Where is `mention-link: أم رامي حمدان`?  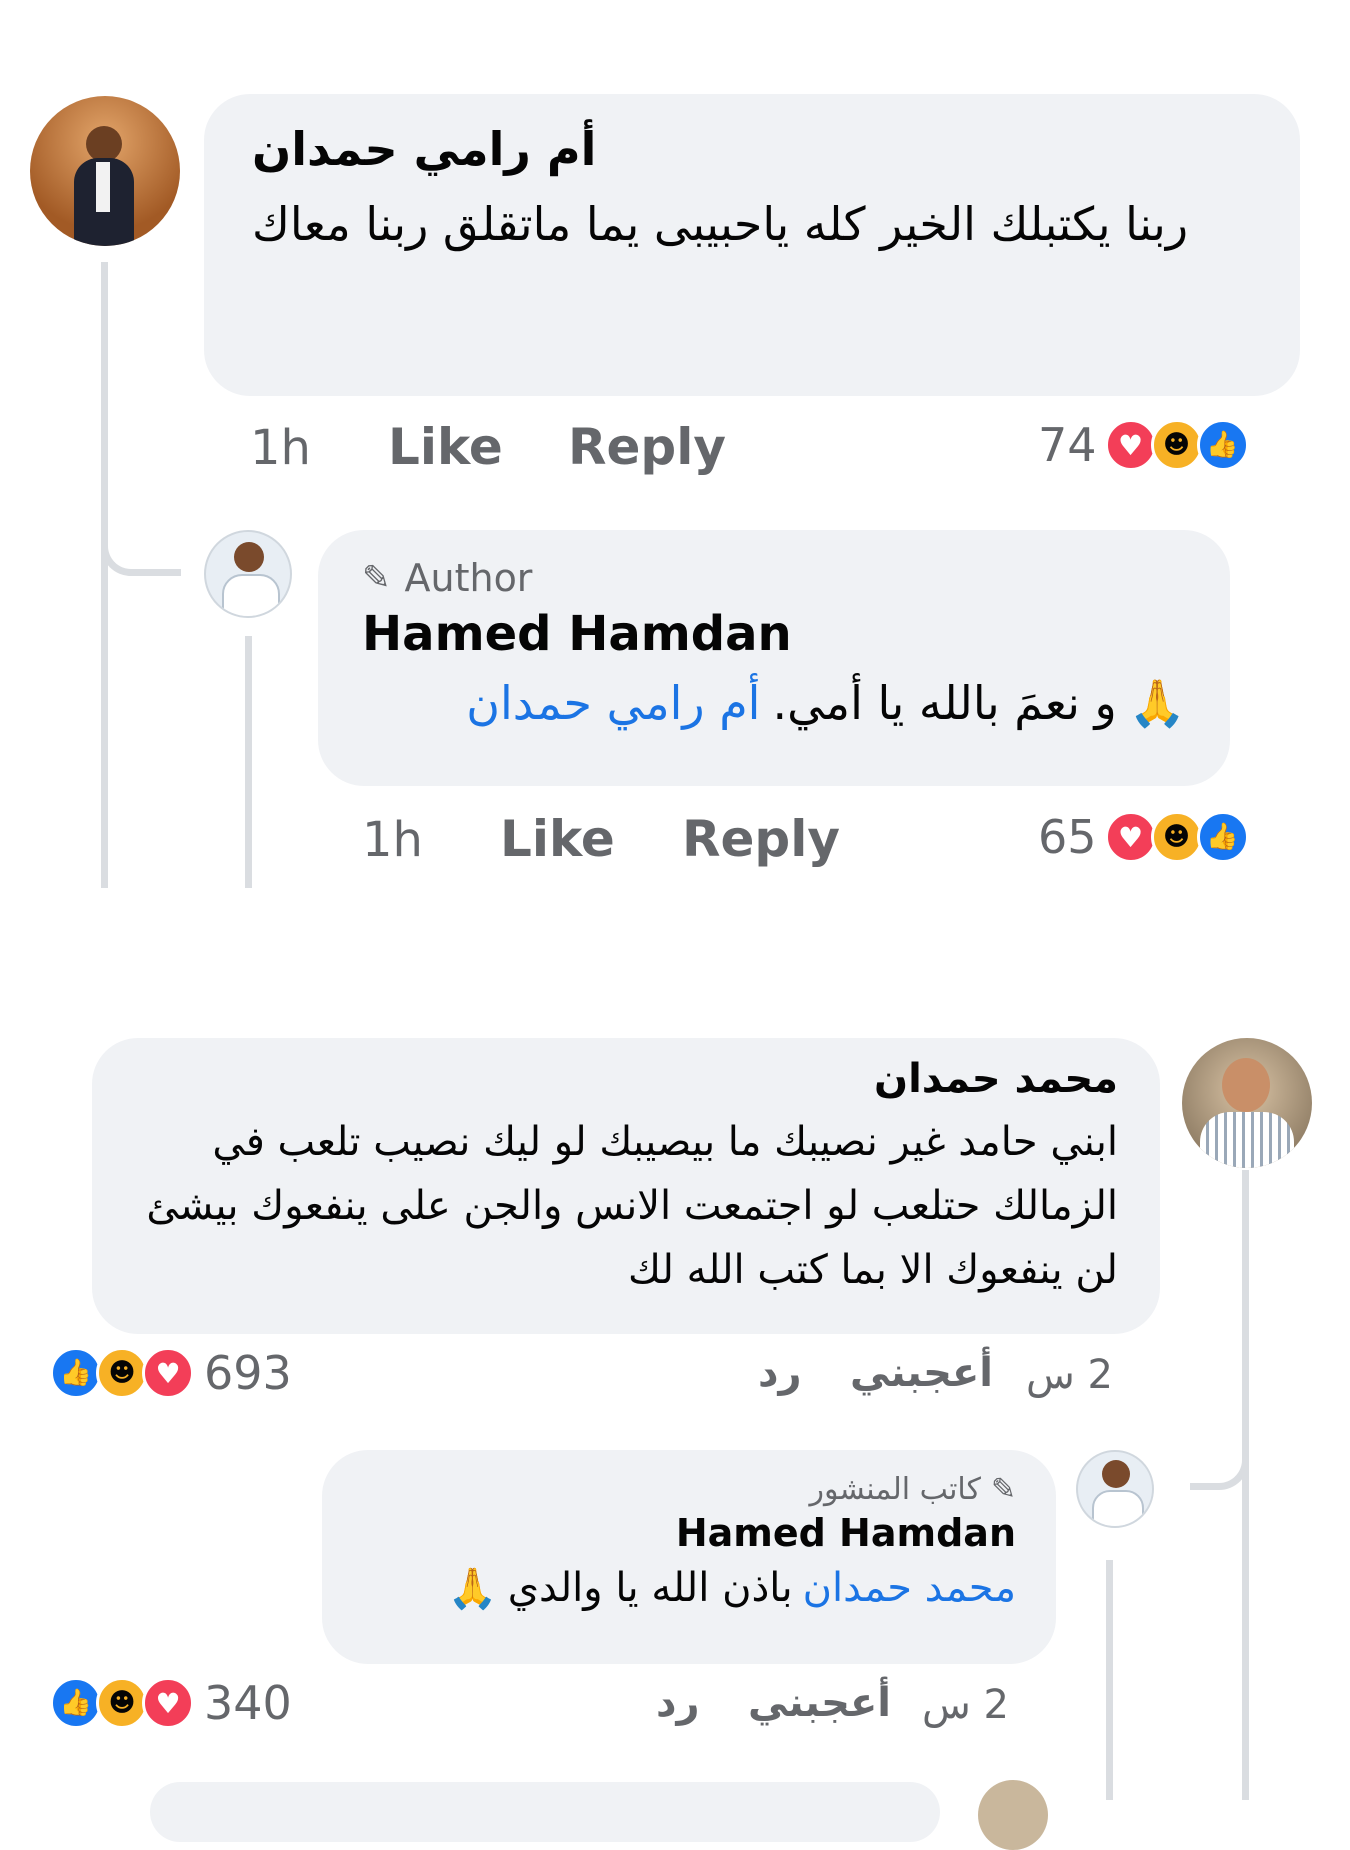 mention-link: أم رامي حمدان is located at coordinates (613, 703).